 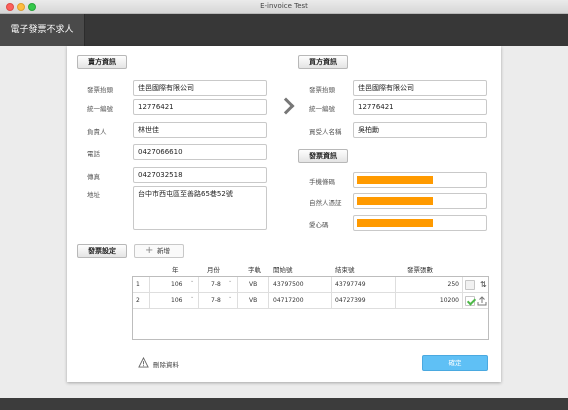 What do you see at coordinates (143, 362) in the screenshot?
I see `warning-icon` at bounding box center [143, 362].